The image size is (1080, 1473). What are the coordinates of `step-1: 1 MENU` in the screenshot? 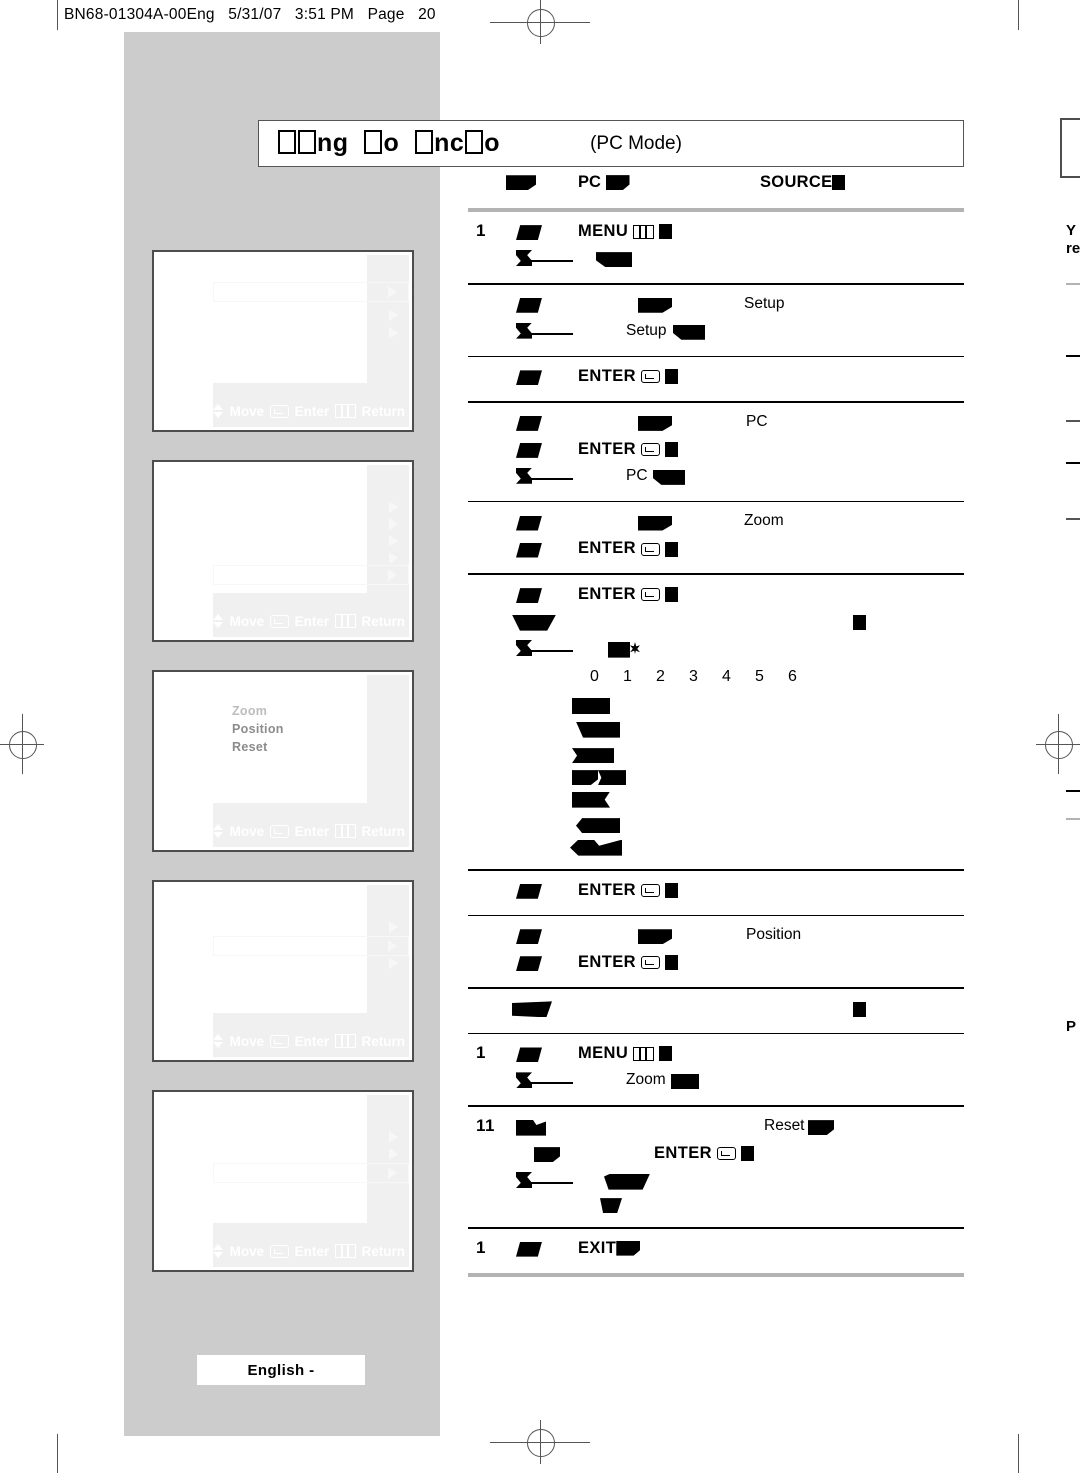 It's located at (716, 247).